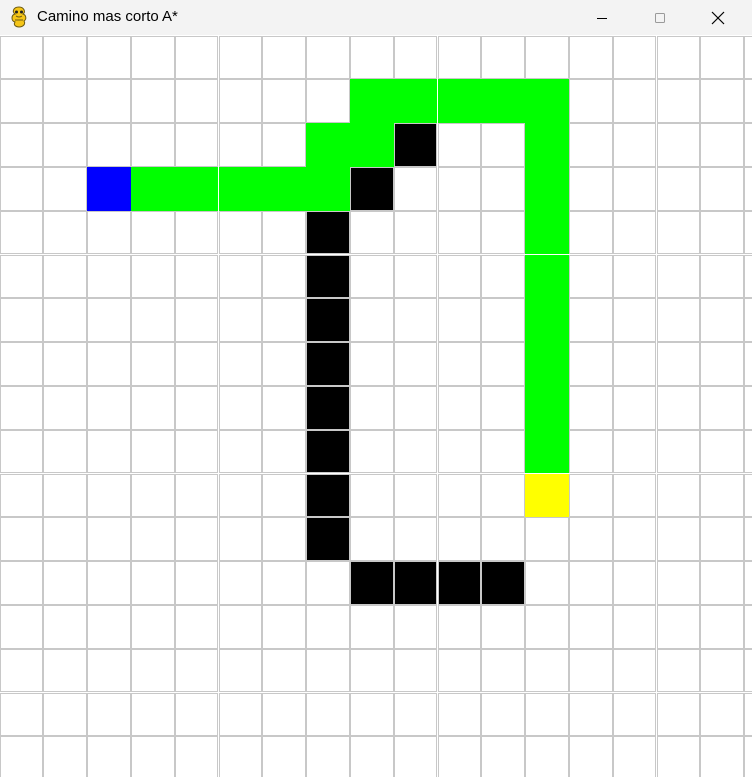 This screenshot has height=777, width=752. What do you see at coordinates (718, 17) in the screenshot?
I see `close-button` at bounding box center [718, 17].